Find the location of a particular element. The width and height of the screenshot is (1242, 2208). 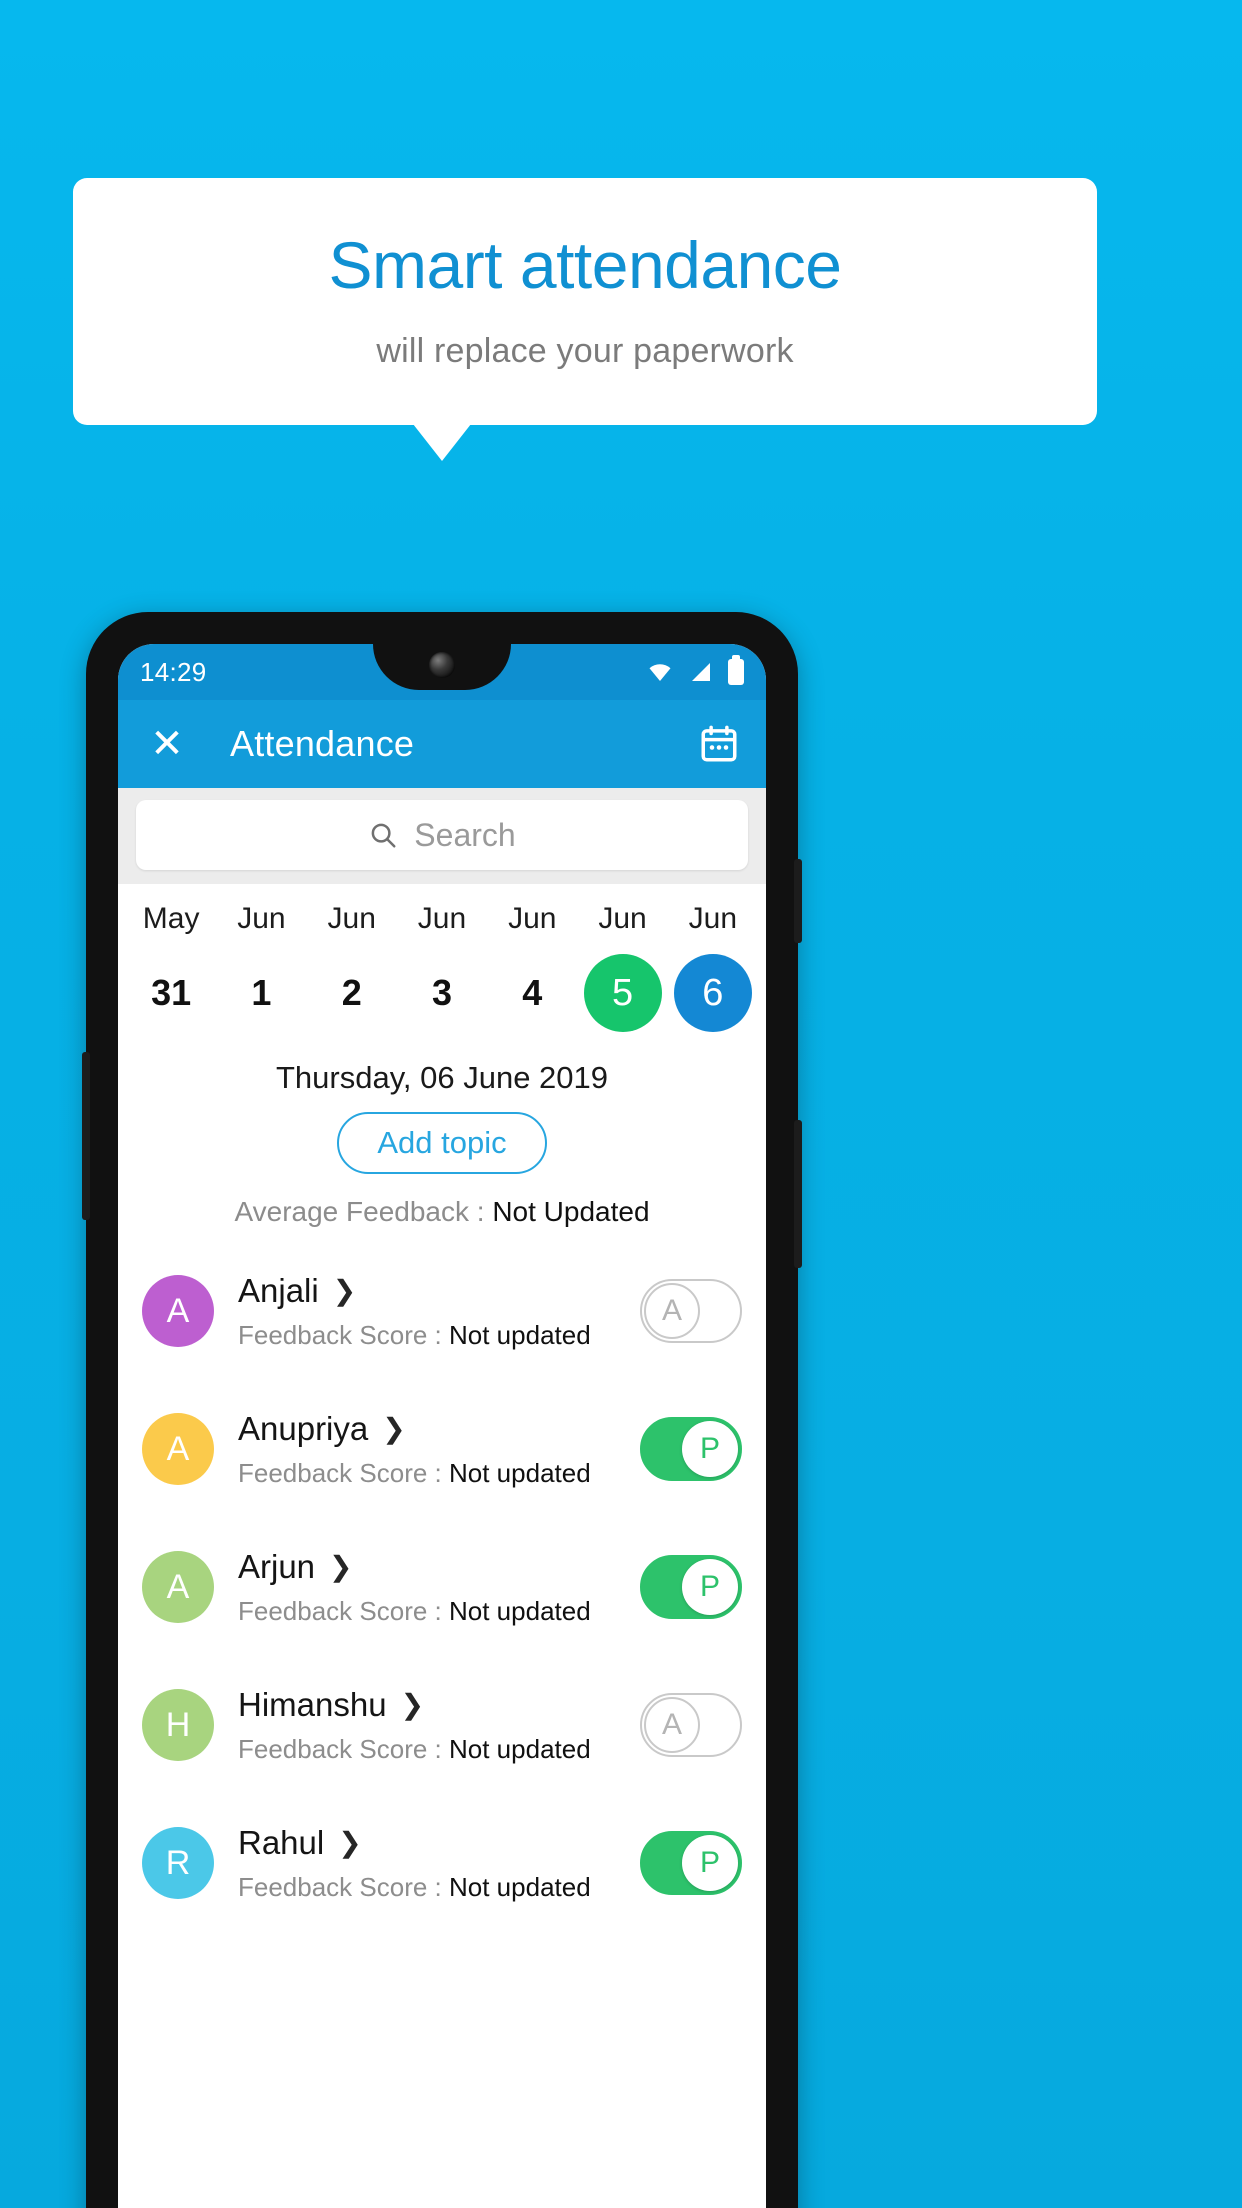

date-cell: Jun 3 is located at coordinates (442, 967).